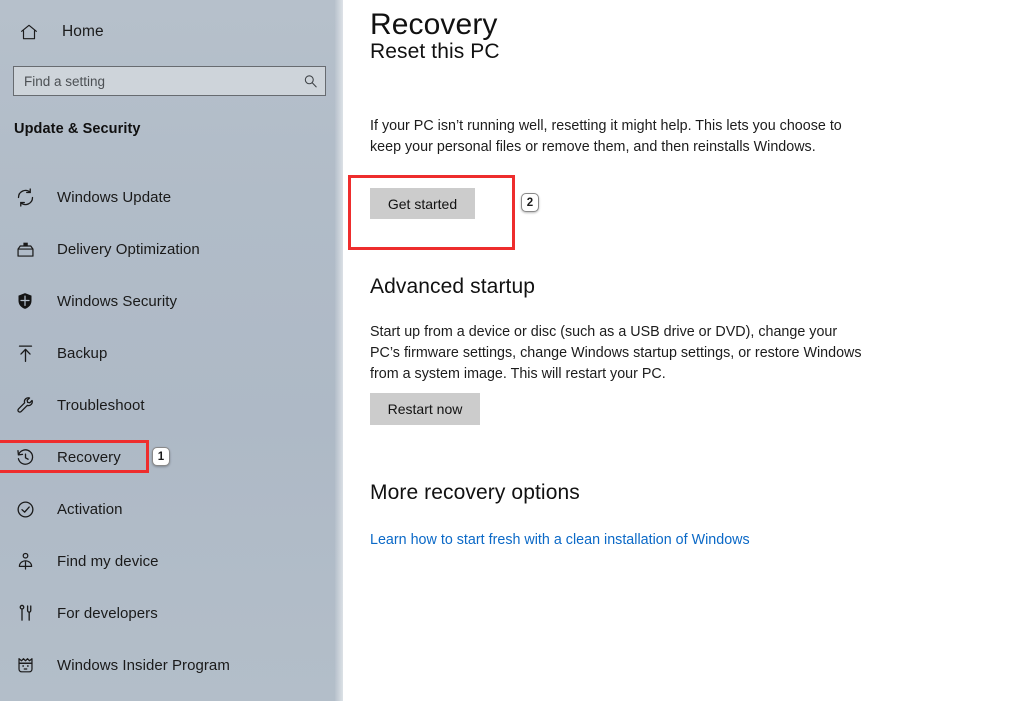 The height and width of the screenshot is (701, 1024). Describe the element at coordinates (128, 249) in the screenshot. I see `sidebar-item-label: Delivery Optimization` at that location.